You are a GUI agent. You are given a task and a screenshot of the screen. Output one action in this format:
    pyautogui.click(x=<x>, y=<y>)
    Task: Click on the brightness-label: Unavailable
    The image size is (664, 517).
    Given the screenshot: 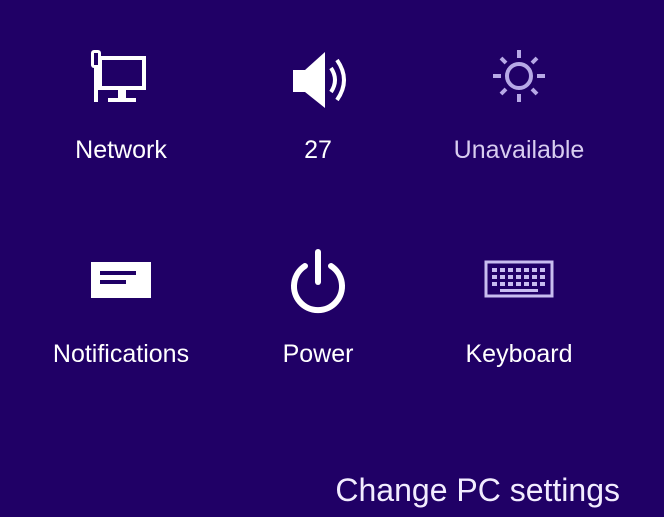 What is the action you would take?
    pyautogui.click(x=519, y=150)
    